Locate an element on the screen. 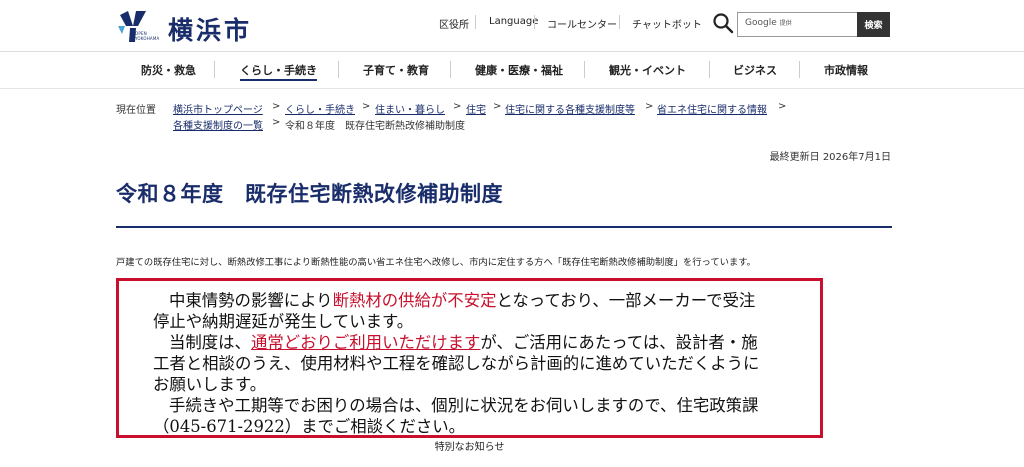 This screenshot has height=467, width=1024. breadcrumb-link: 住まい・暮らし is located at coordinates (410, 108).